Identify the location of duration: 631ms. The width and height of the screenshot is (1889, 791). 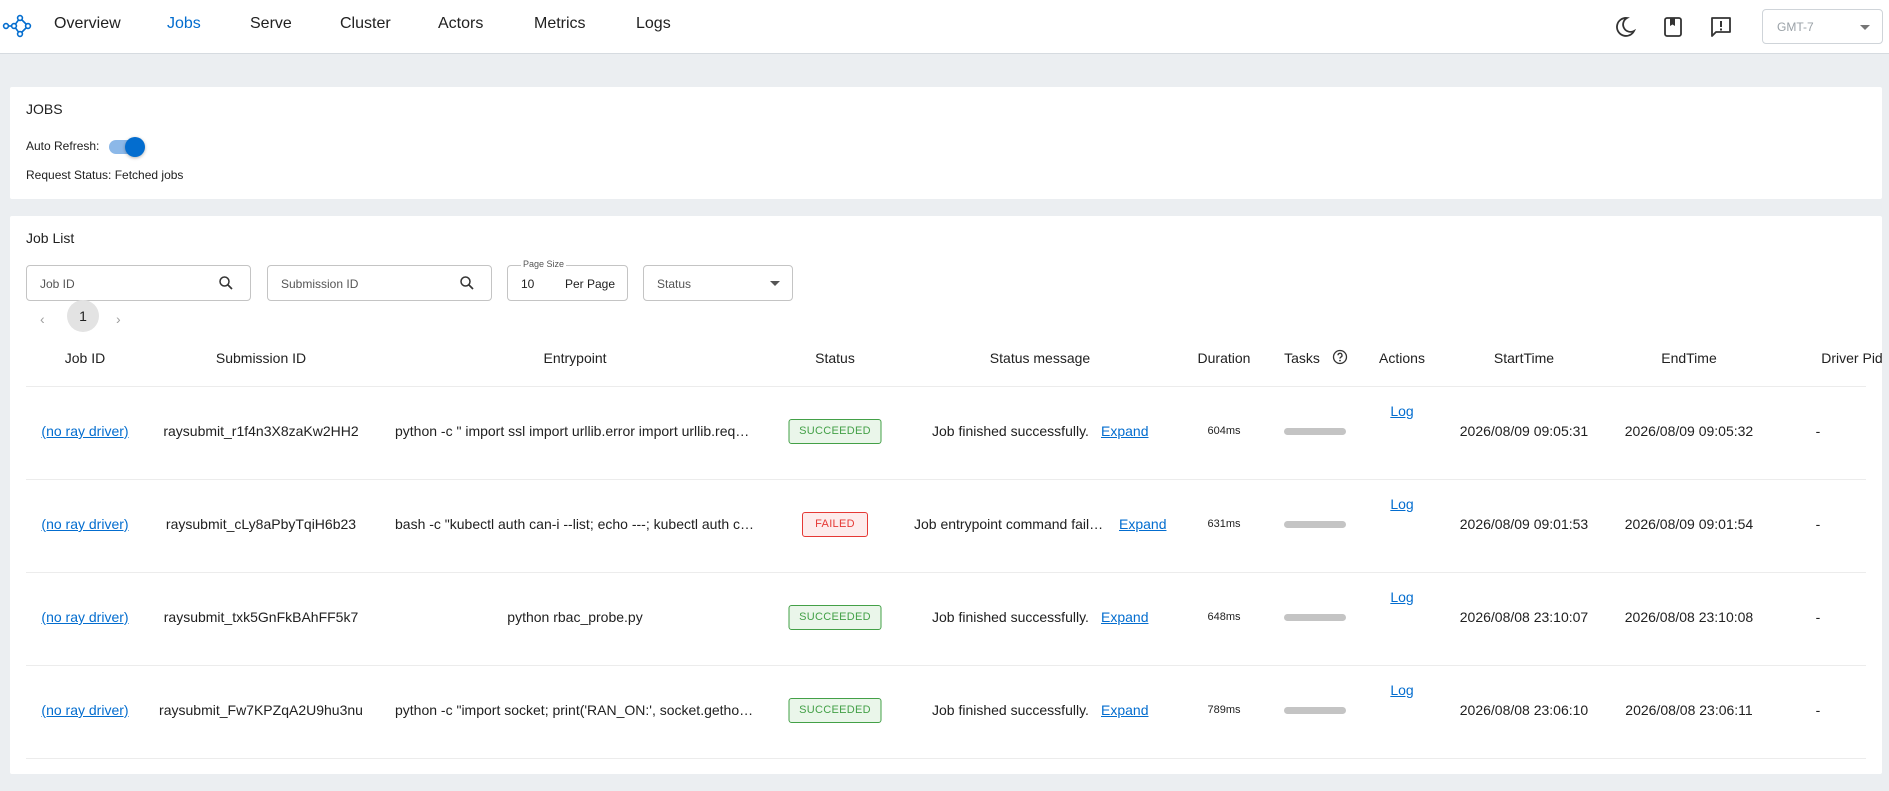
(1224, 524).